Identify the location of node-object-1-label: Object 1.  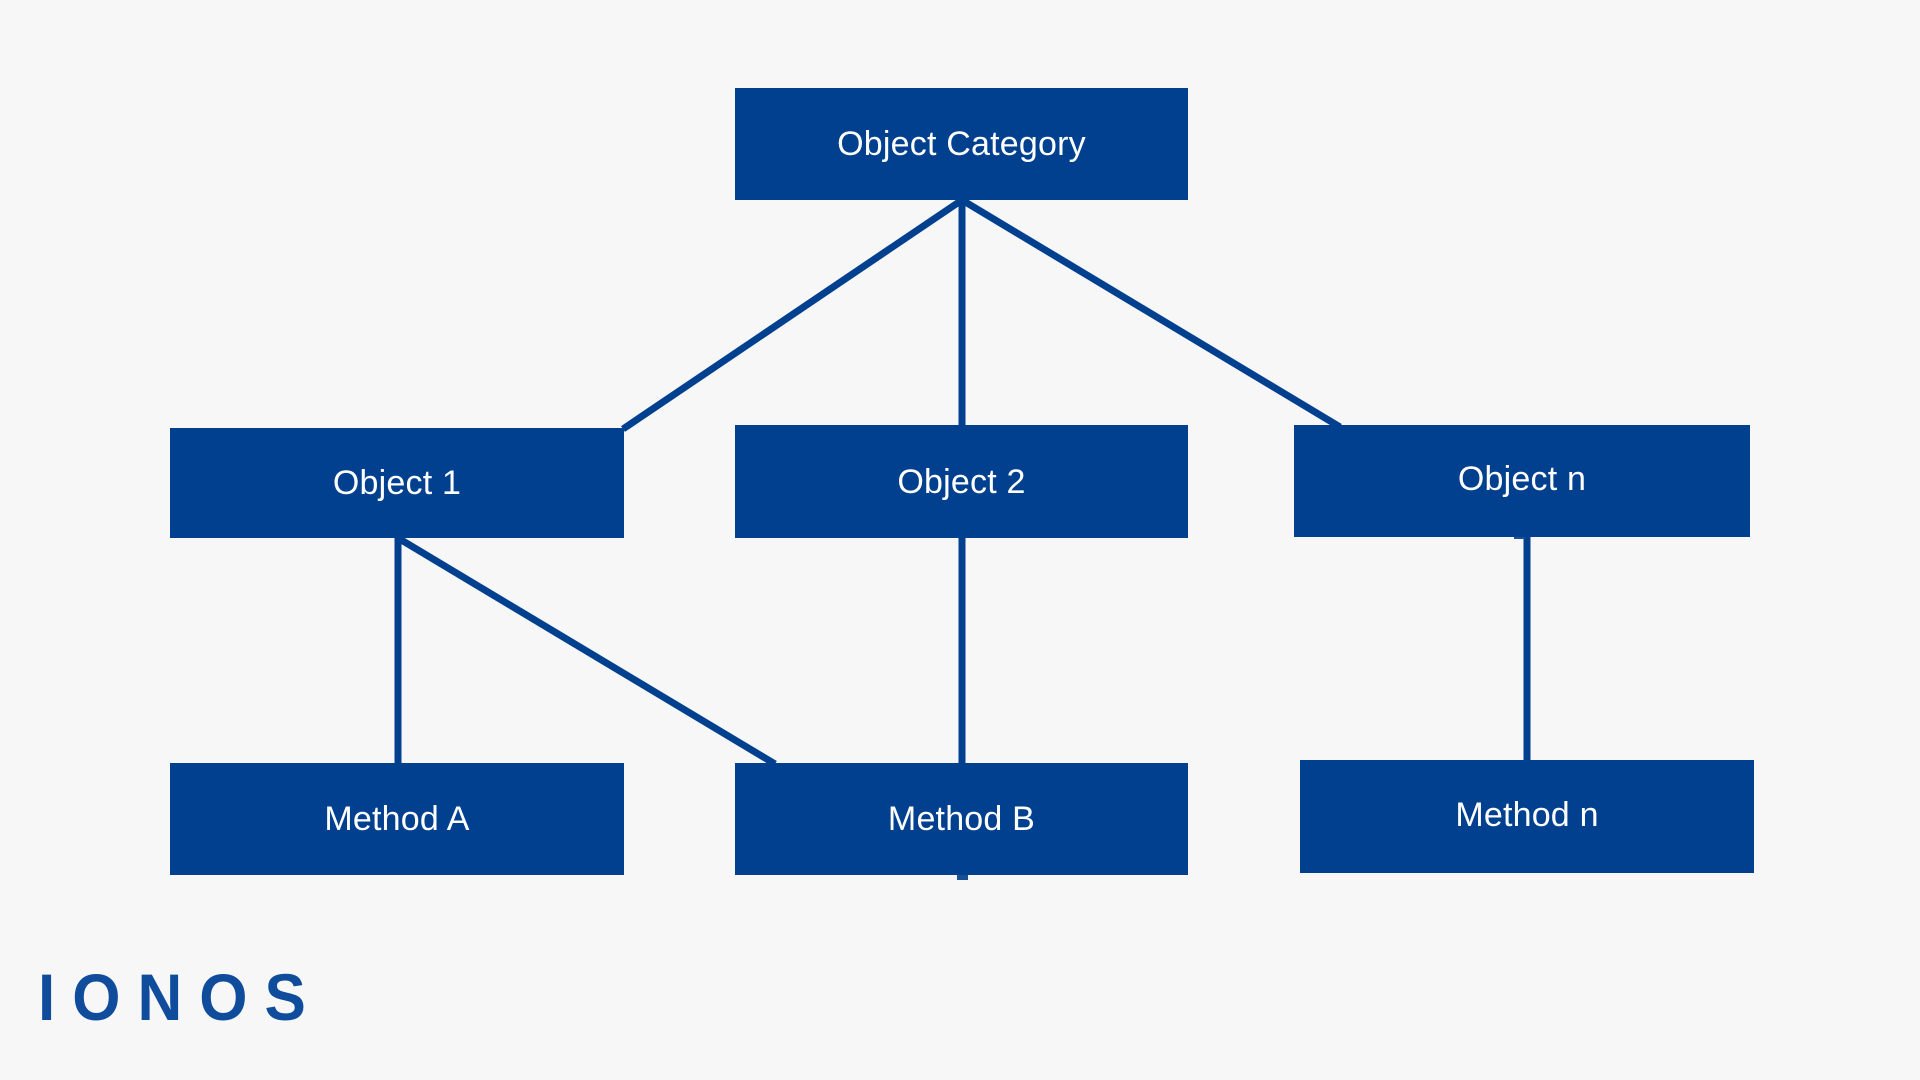
(397, 483).